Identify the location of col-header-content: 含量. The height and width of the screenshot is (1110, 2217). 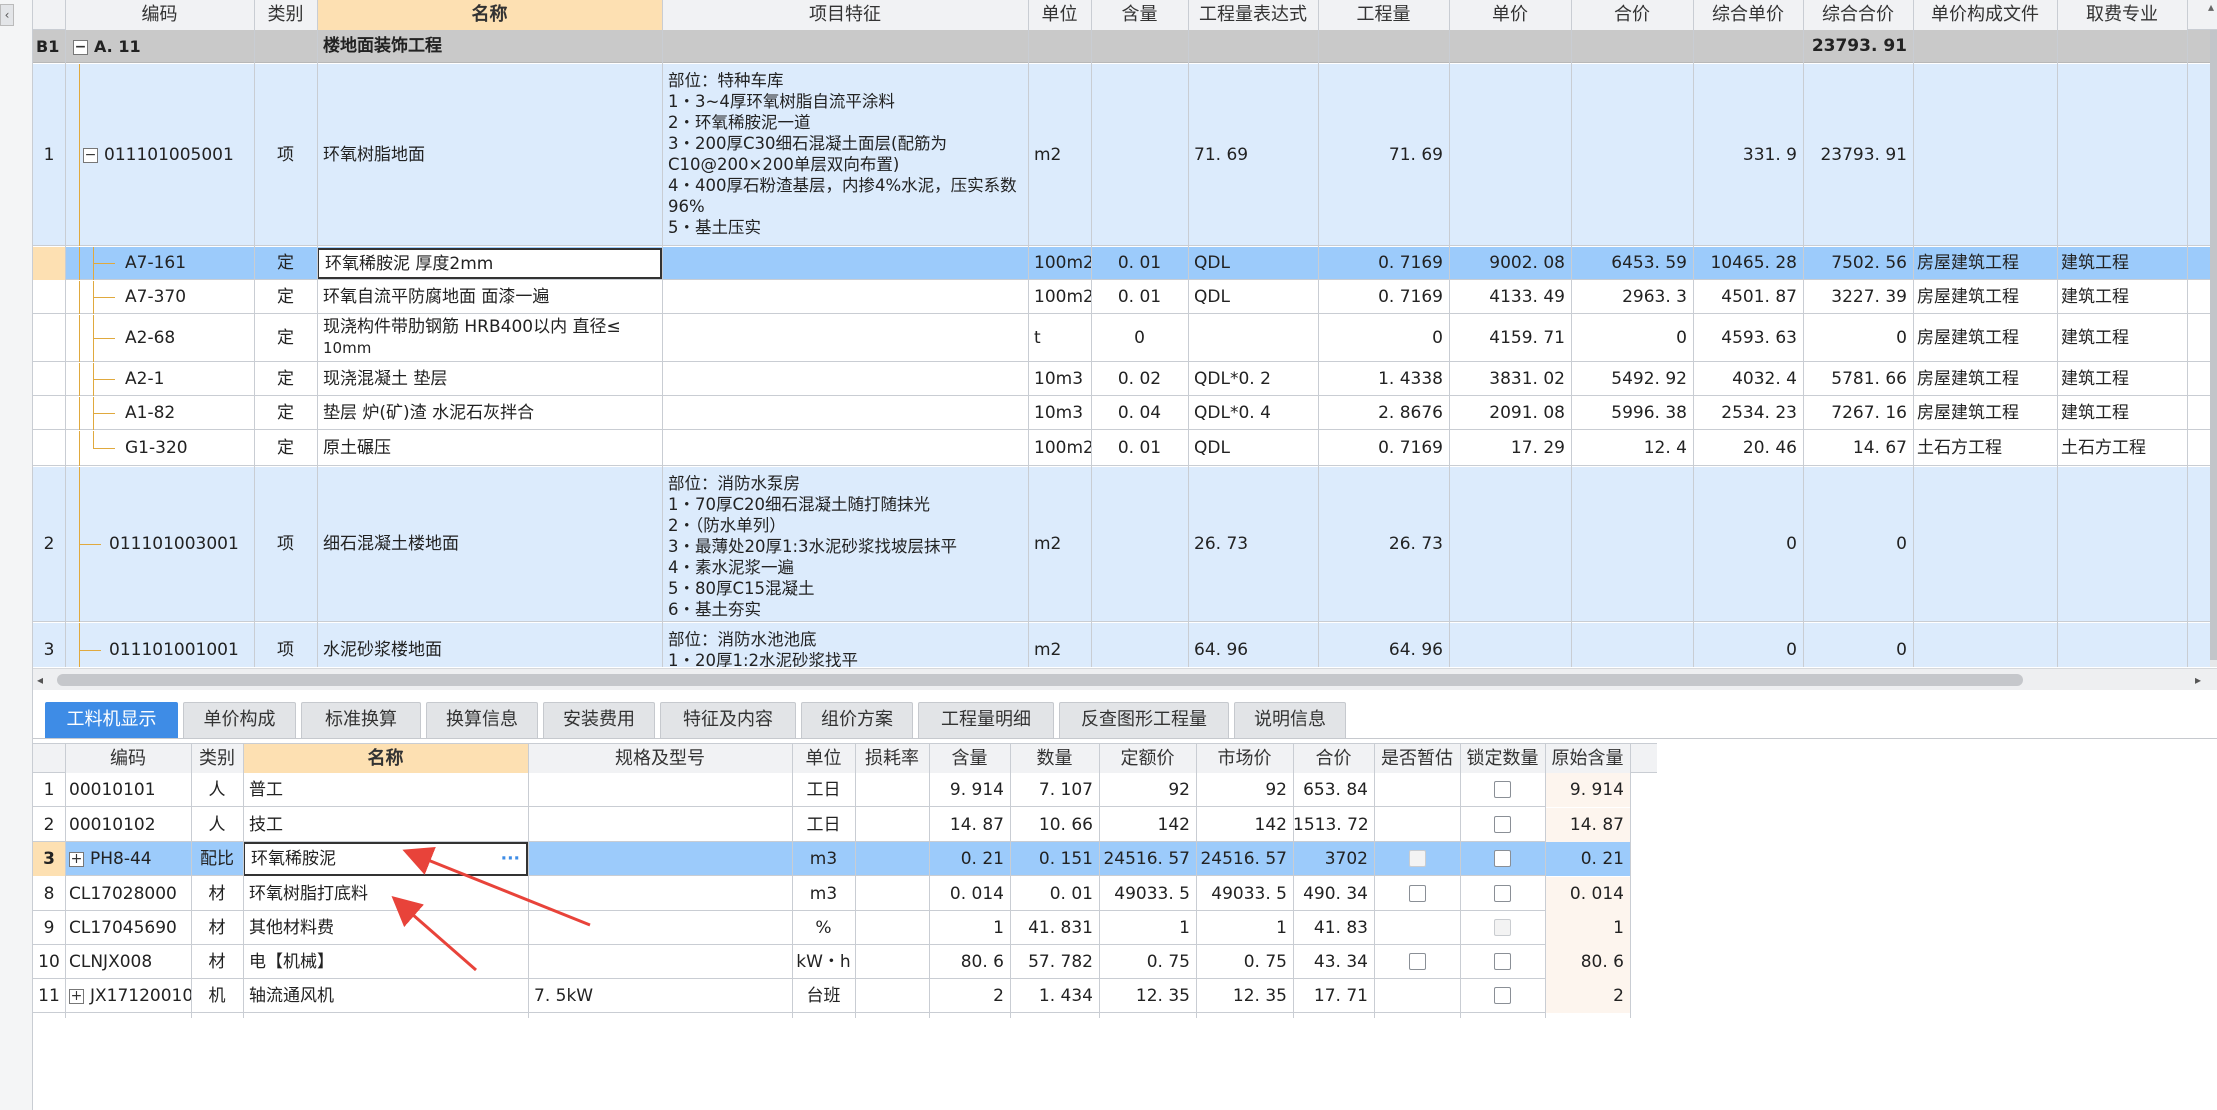
(1139, 15).